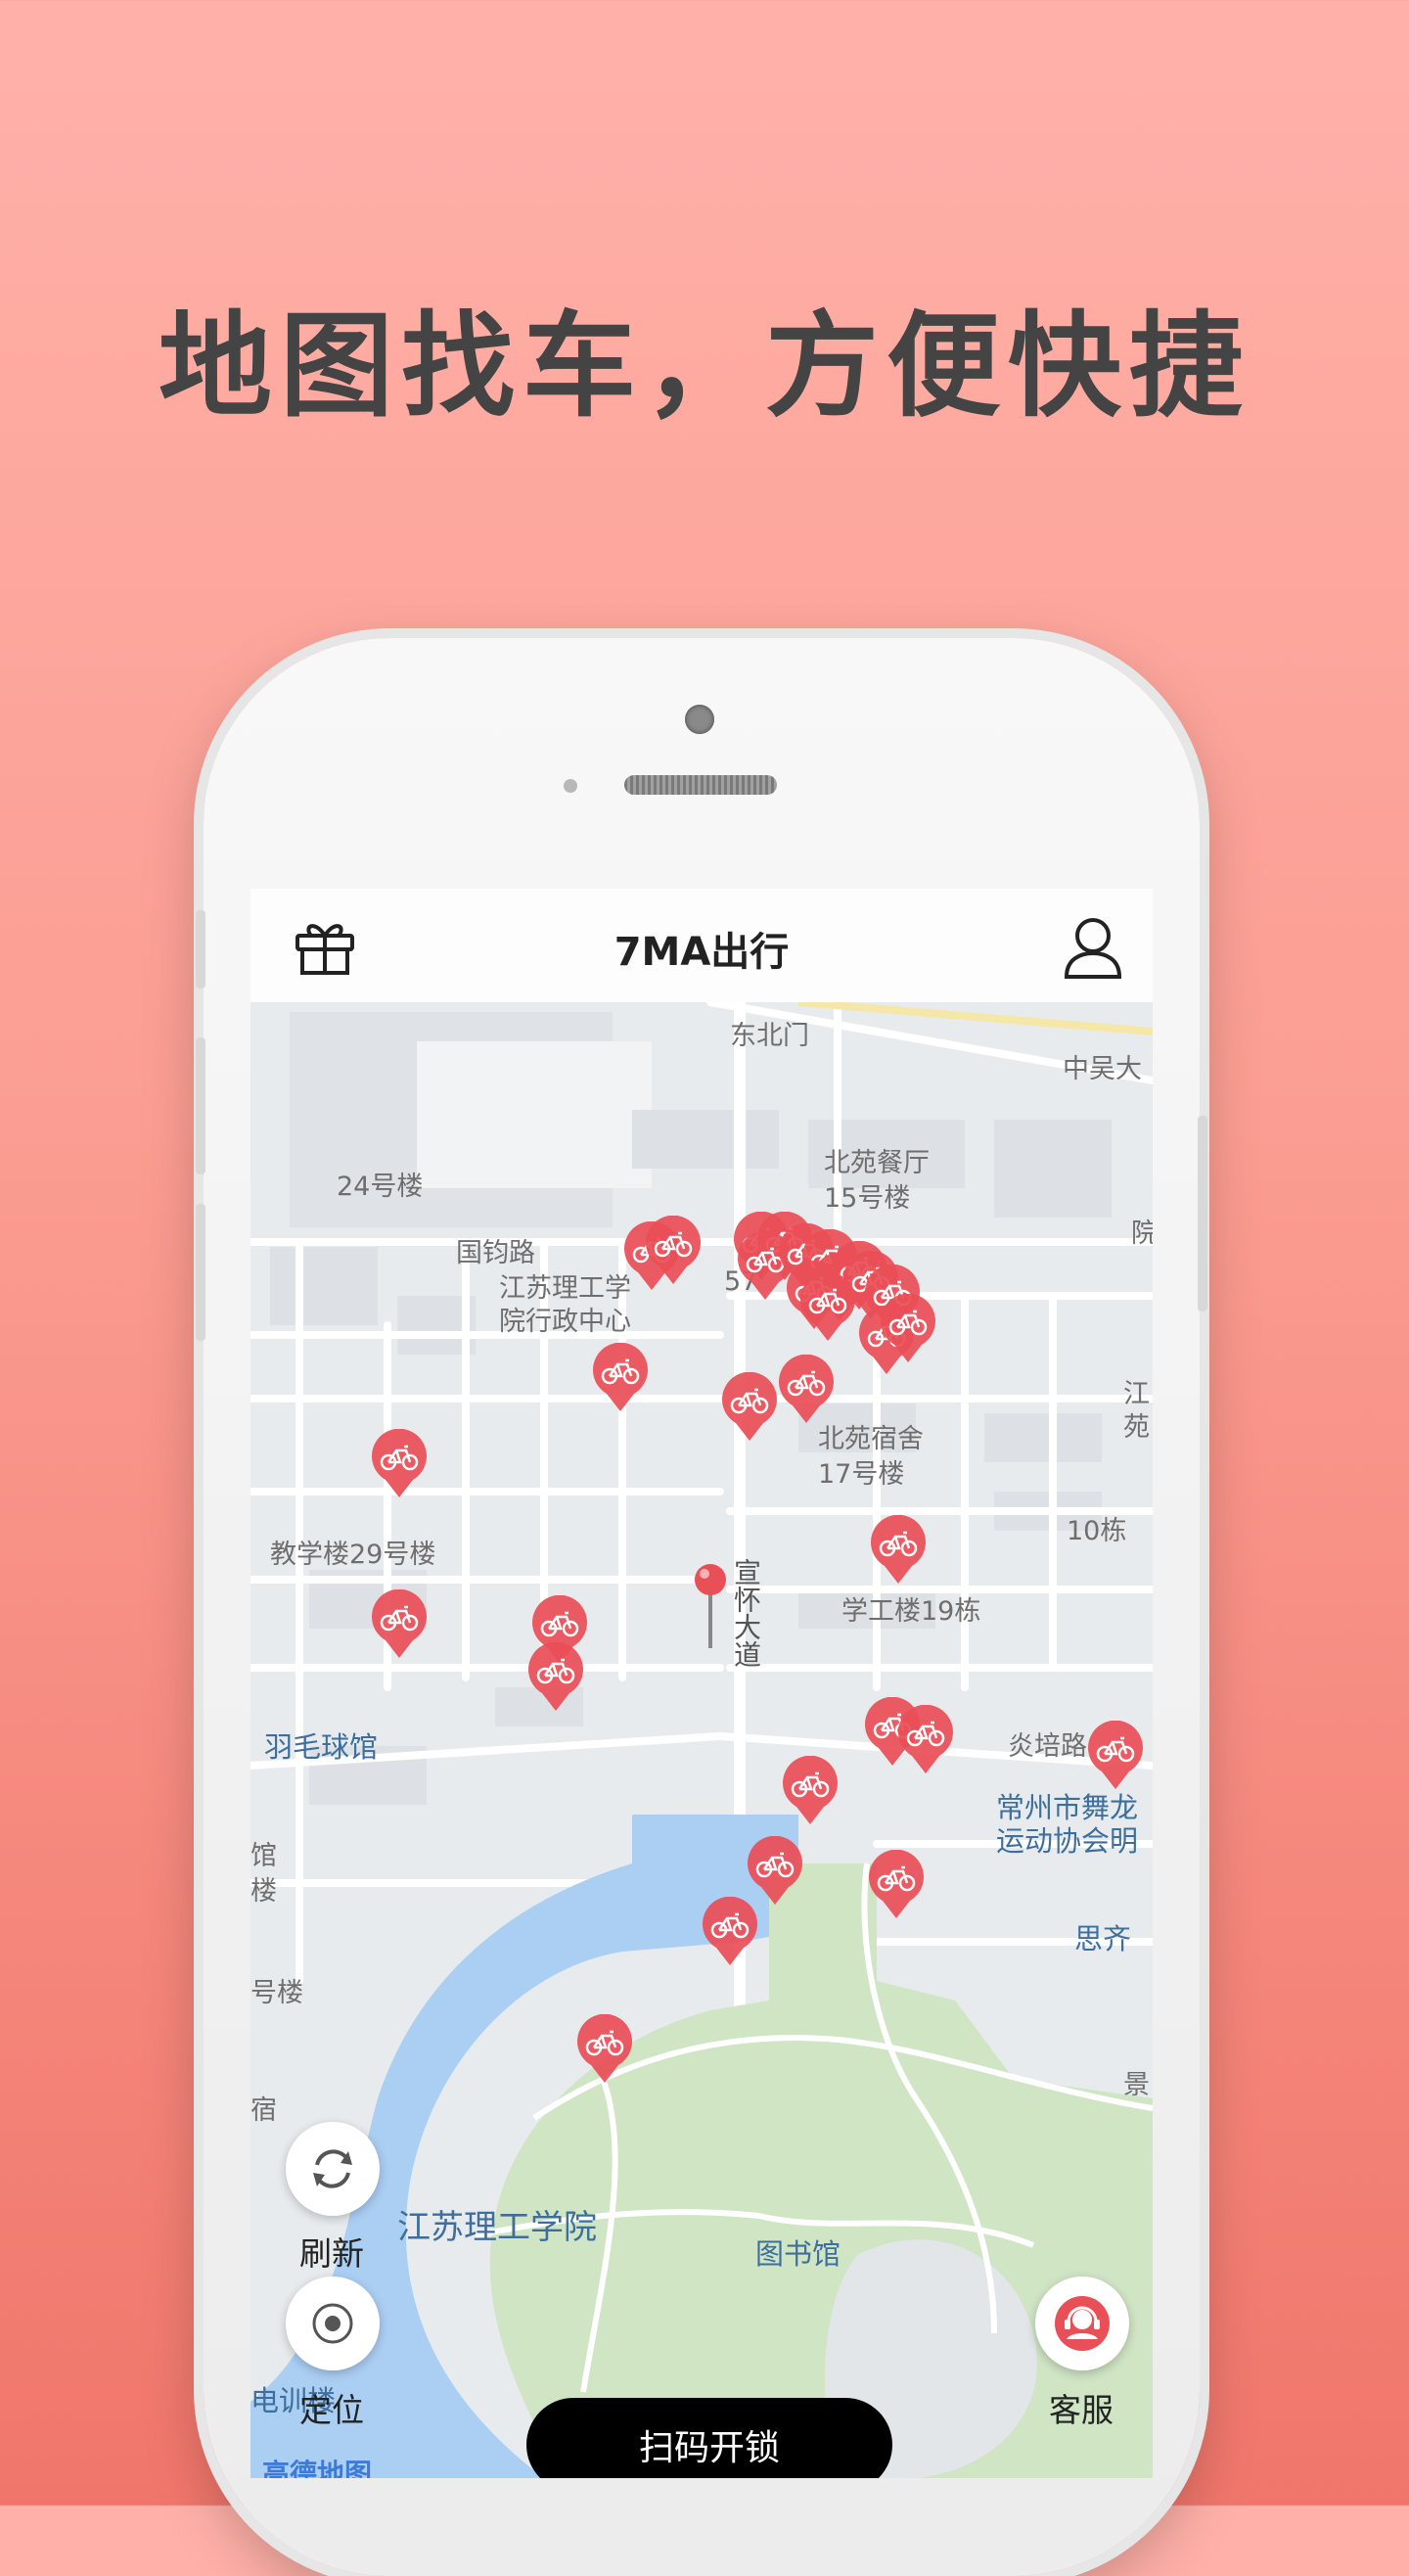 Image resolution: width=1409 pixels, height=2576 pixels. I want to click on user-icon, so click(1093, 951).